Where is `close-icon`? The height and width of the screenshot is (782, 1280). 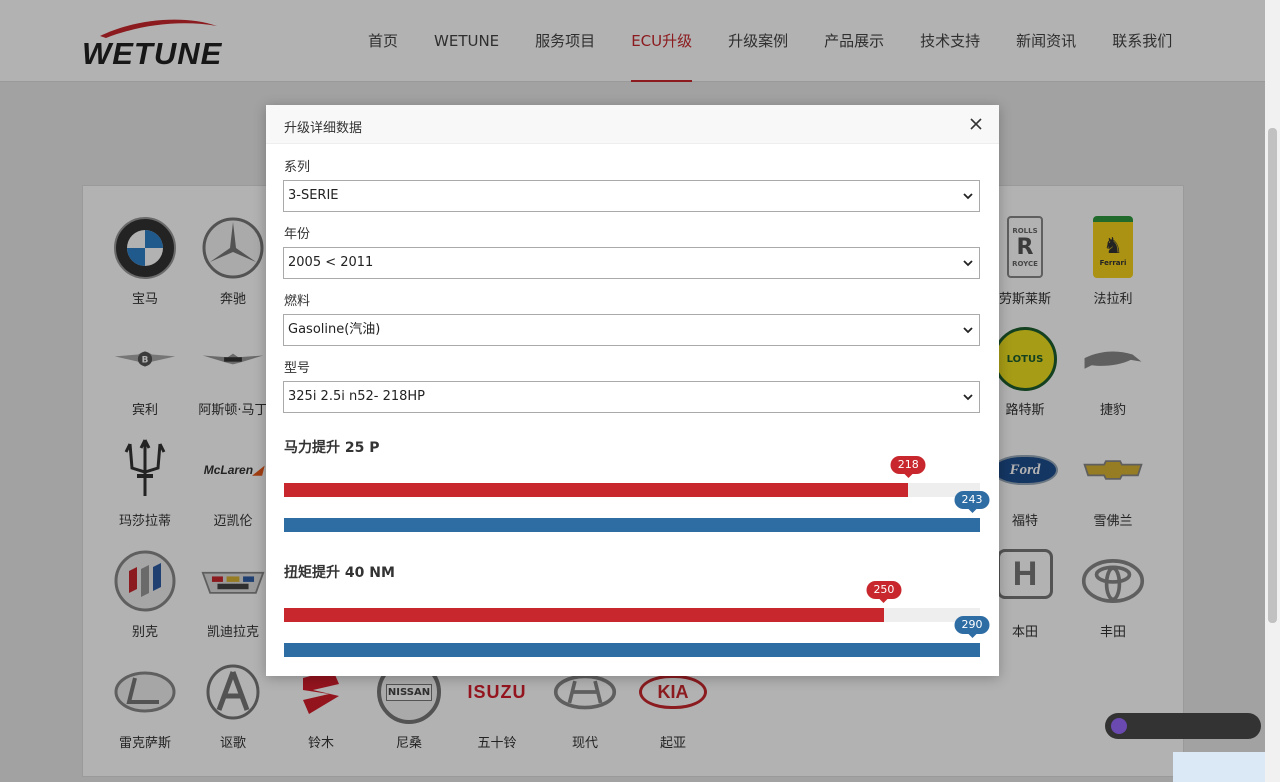
close-icon is located at coordinates (976, 124).